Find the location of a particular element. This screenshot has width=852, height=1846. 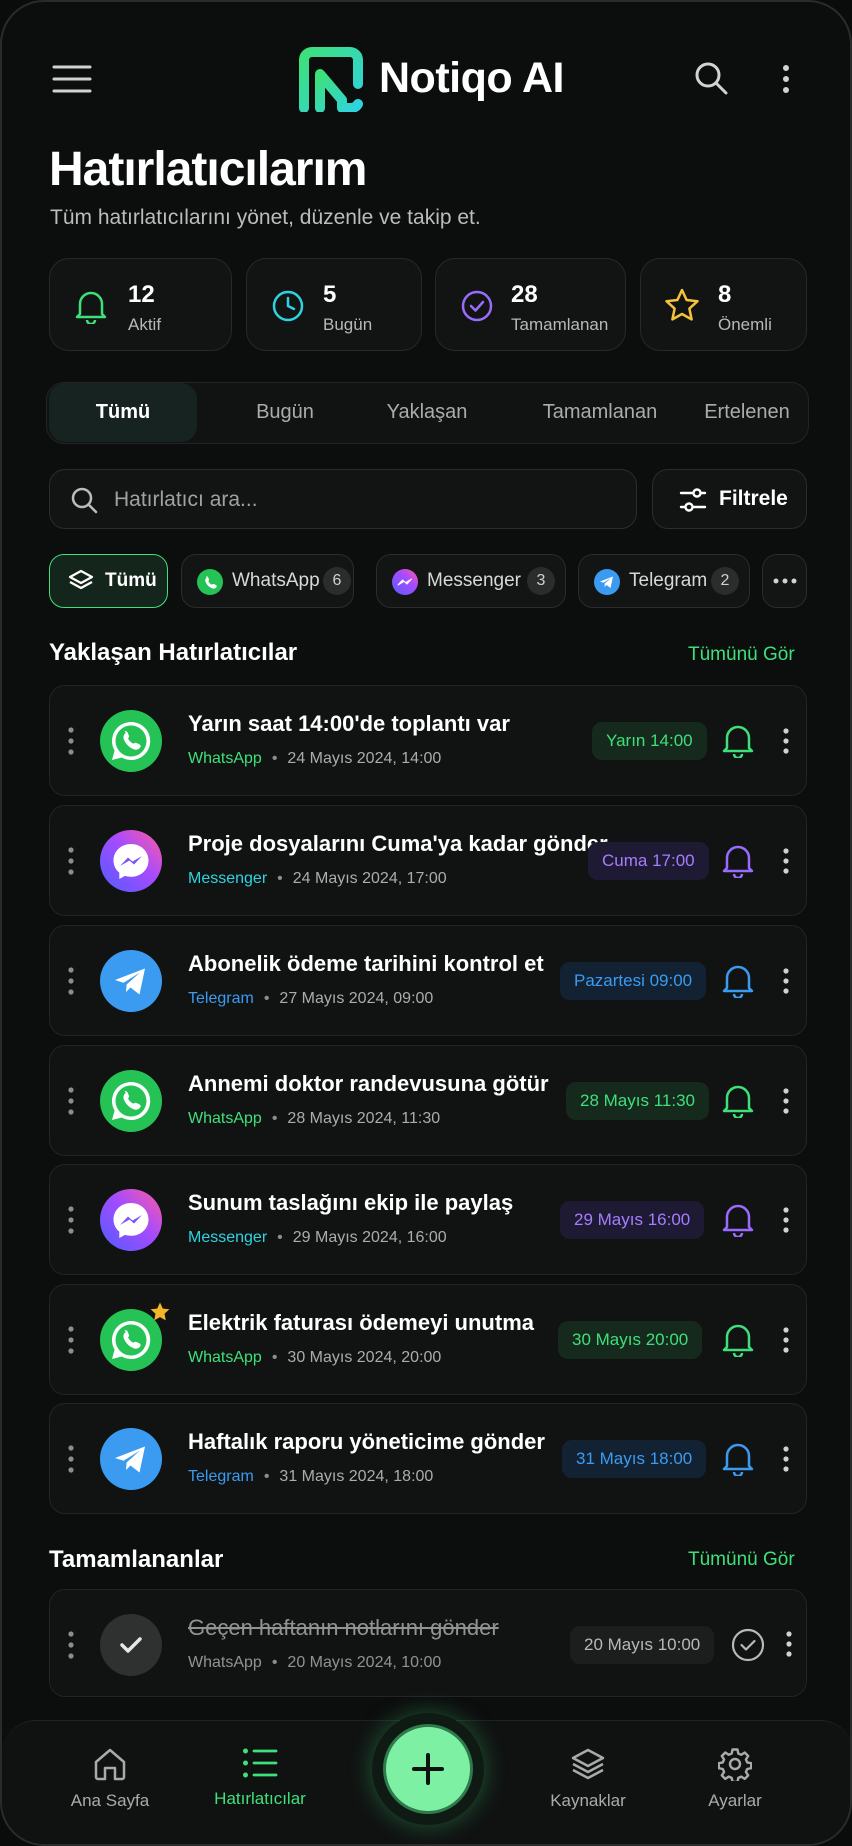

filter-label: Filtrele is located at coordinates (753, 498).